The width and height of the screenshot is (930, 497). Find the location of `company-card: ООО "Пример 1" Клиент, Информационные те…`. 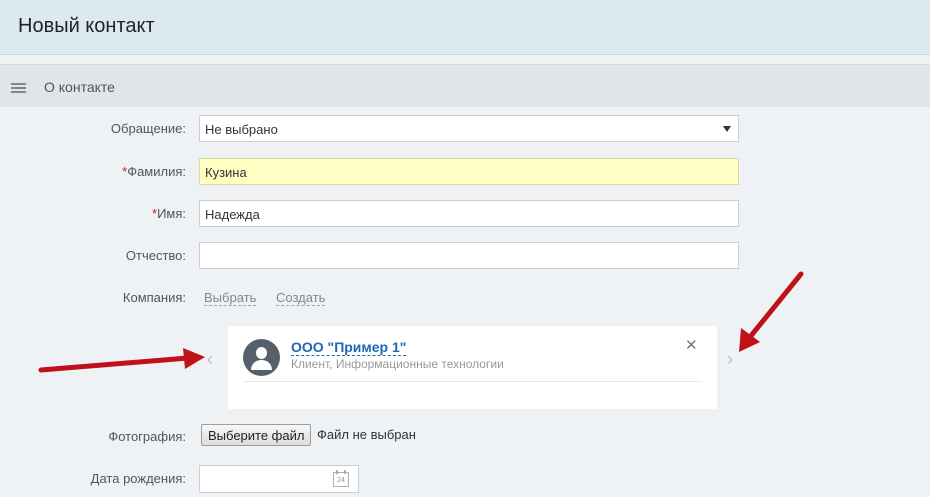

company-card: ООО "Пример 1" Клиент, Информационные те… is located at coordinates (472, 367).